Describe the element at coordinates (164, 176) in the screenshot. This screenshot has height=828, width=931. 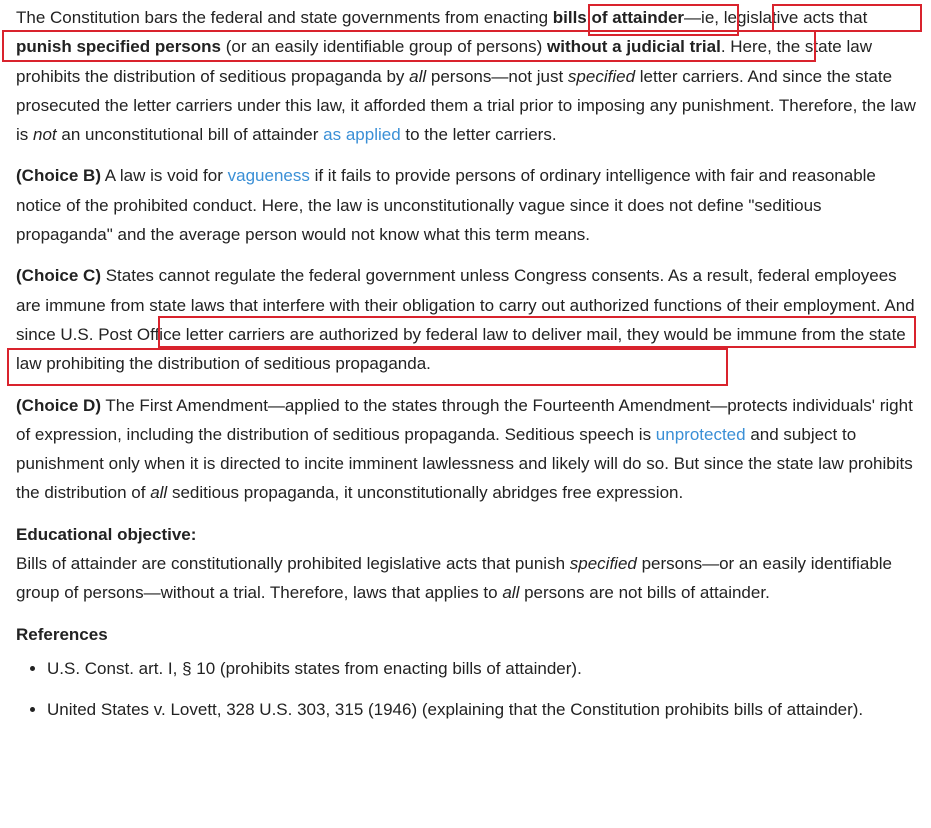
I see `text: A law is void for` at that location.